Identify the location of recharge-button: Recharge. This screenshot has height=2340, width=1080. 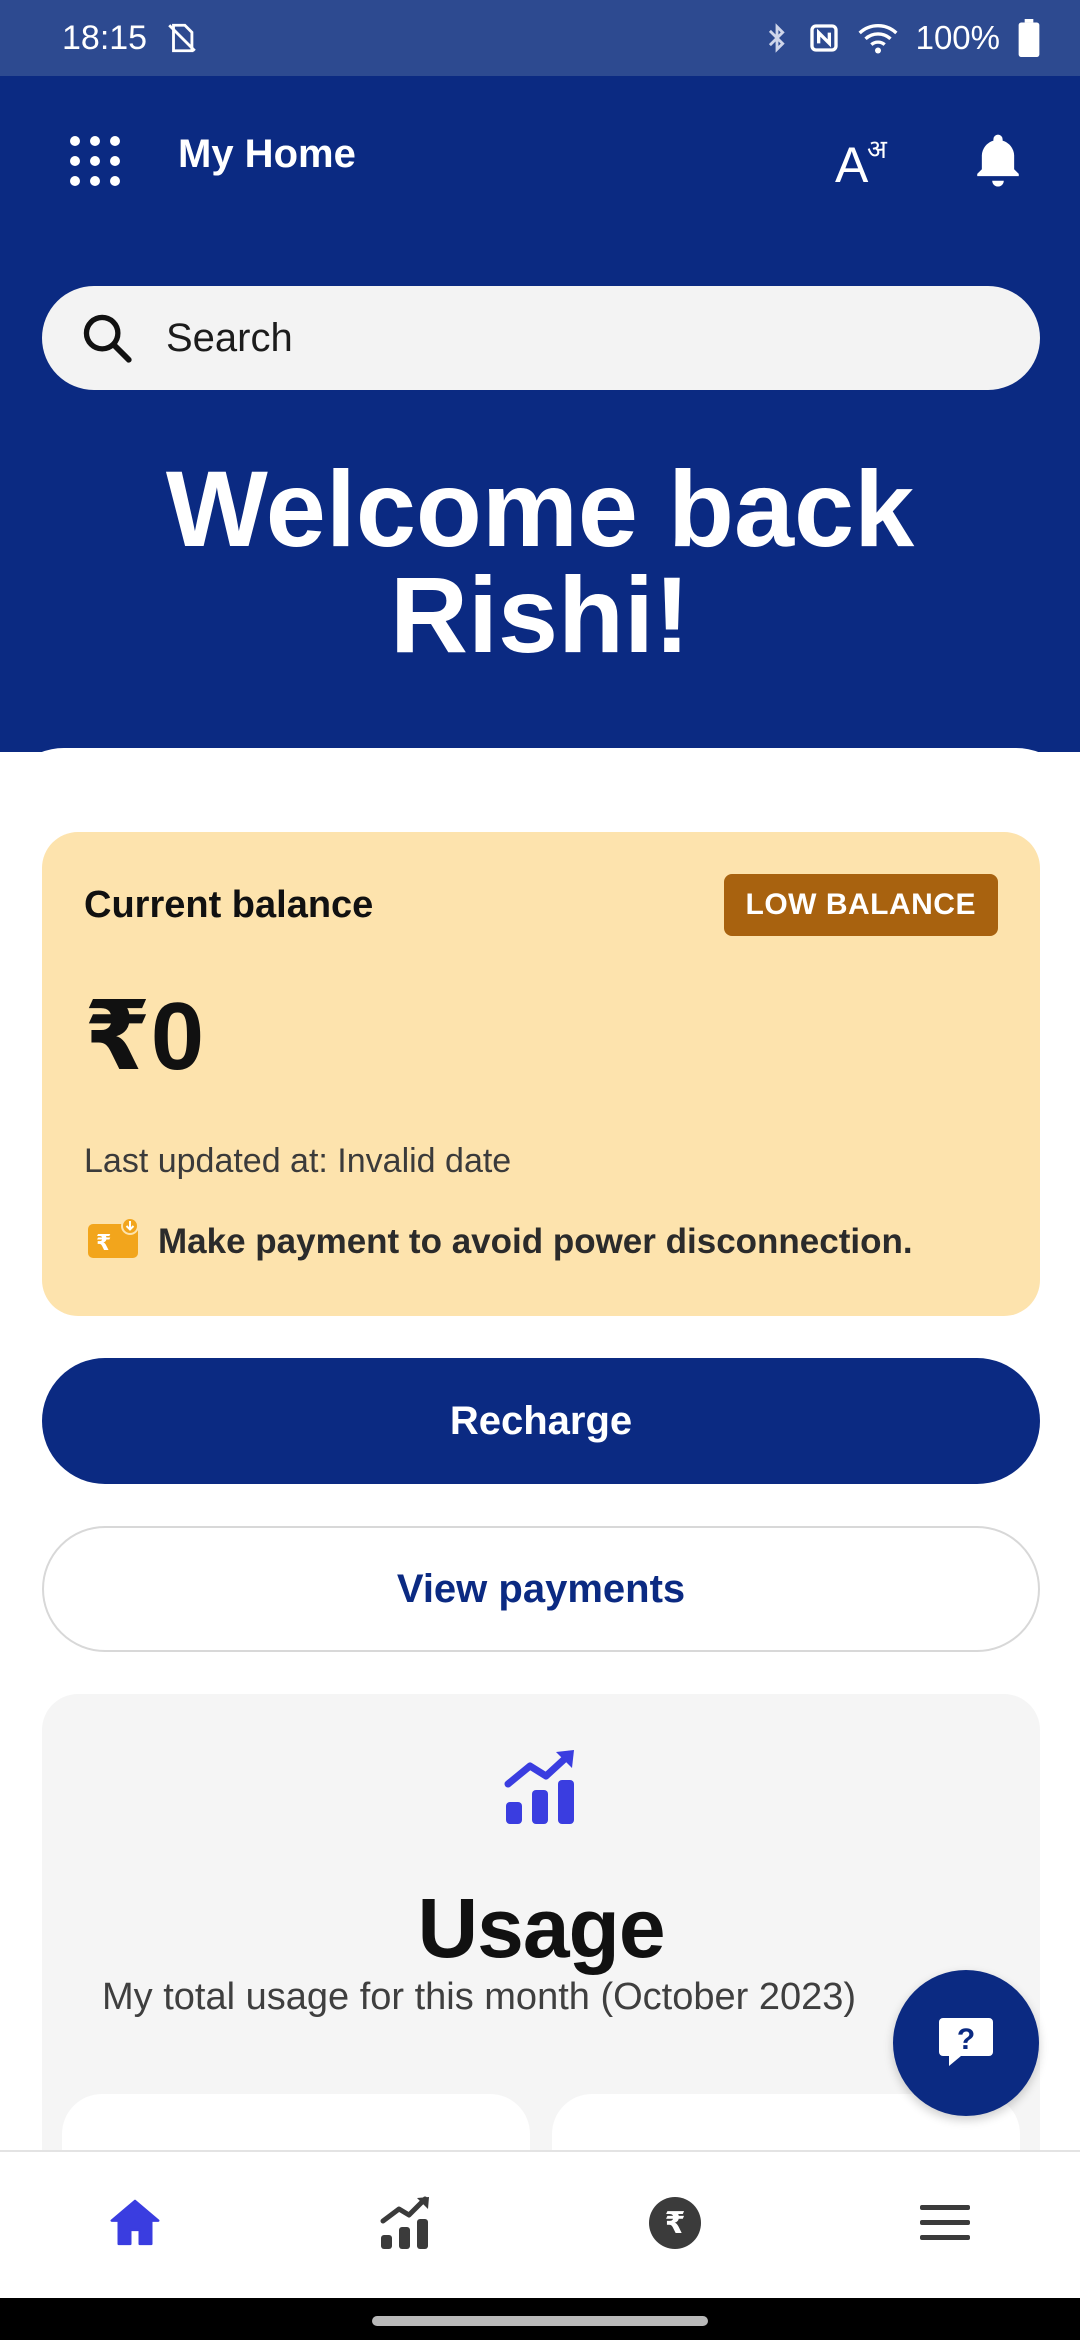
(541, 1421).